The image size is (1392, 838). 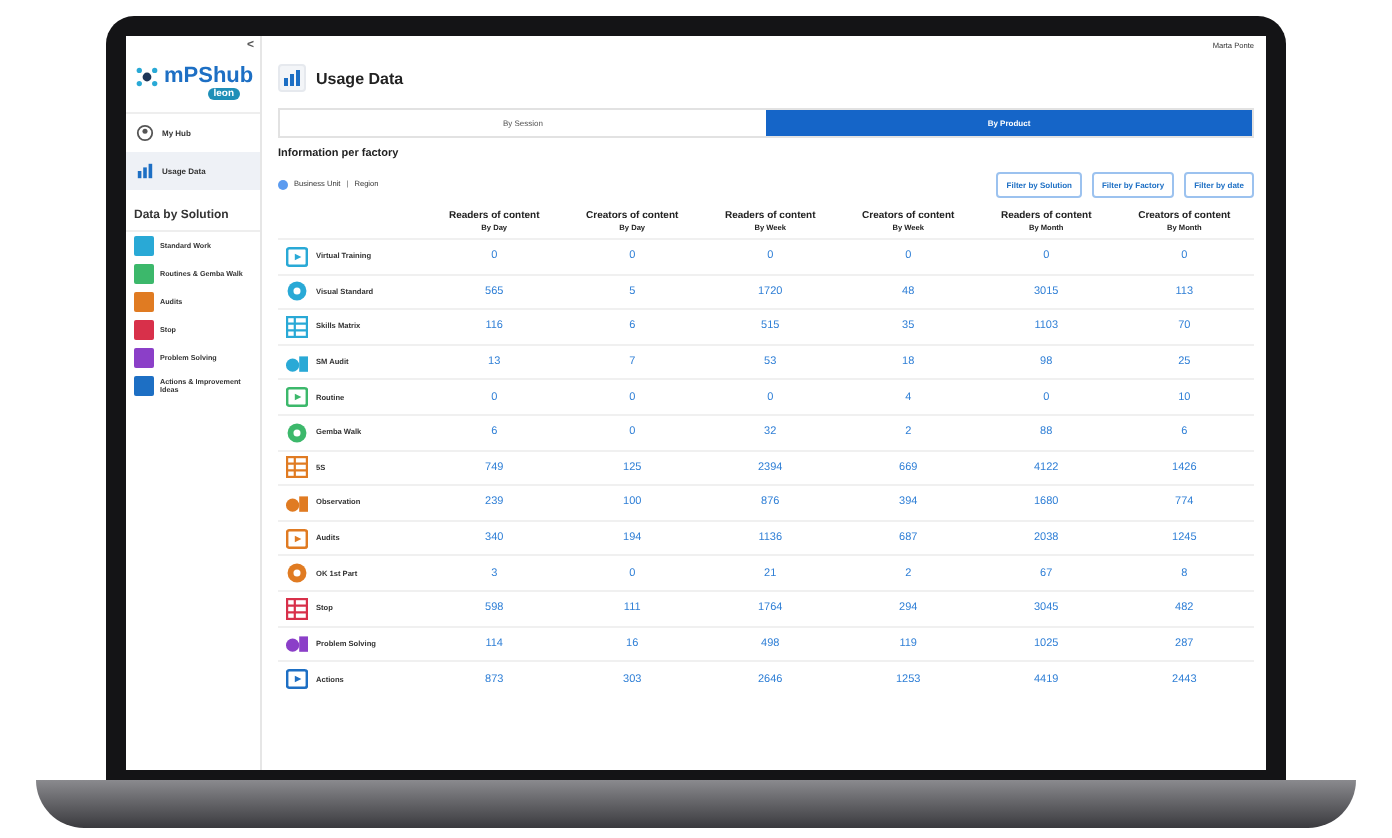 I want to click on bar-chart-icon, so click(x=145, y=171).